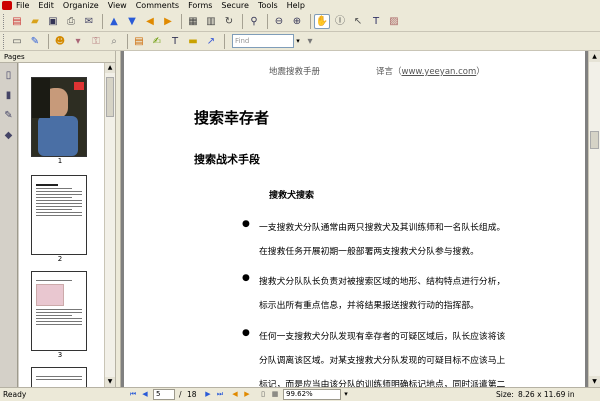 This screenshot has width=600, height=401. What do you see at coordinates (211, 21) in the screenshot?
I see `fit-page-icon: ▥` at bounding box center [211, 21].